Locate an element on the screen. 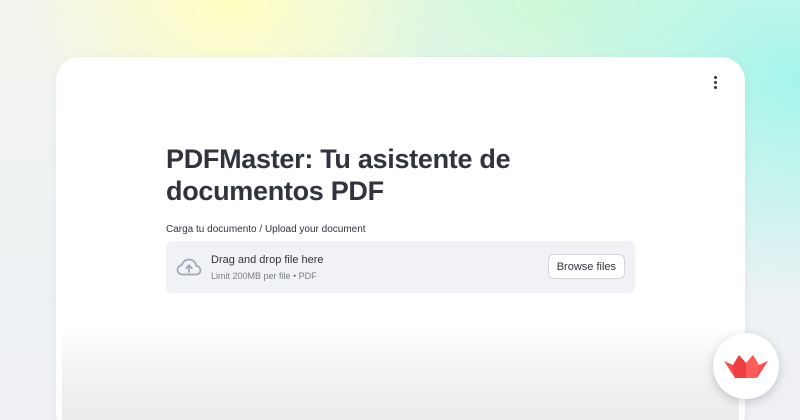 Image resolution: width=800 pixels, height=420 pixels. streamlit-crown-logo-icon is located at coordinates (746, 366).